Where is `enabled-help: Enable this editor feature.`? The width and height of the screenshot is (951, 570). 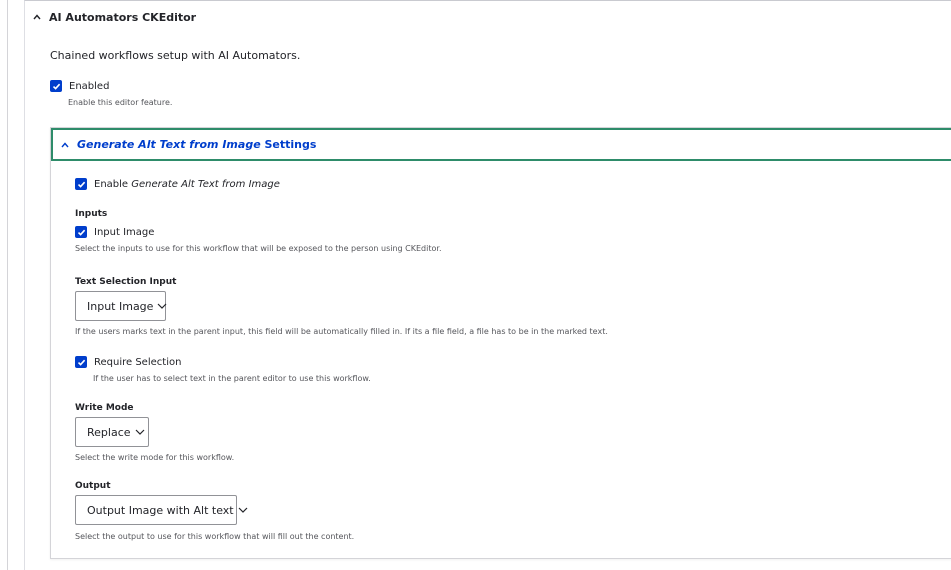
enabled-help: Enable this editor feature. is located at coordinates (120, 102).